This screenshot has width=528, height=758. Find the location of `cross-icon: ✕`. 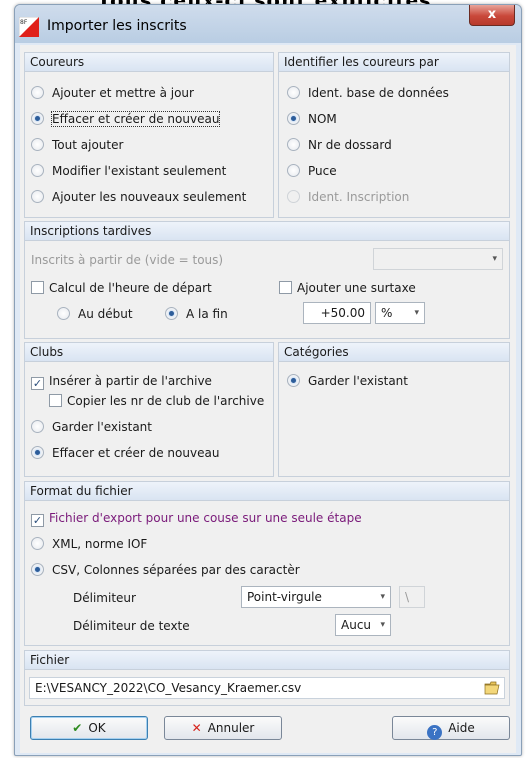

cross-icon: ✕ is located at coordinates (196, 728).